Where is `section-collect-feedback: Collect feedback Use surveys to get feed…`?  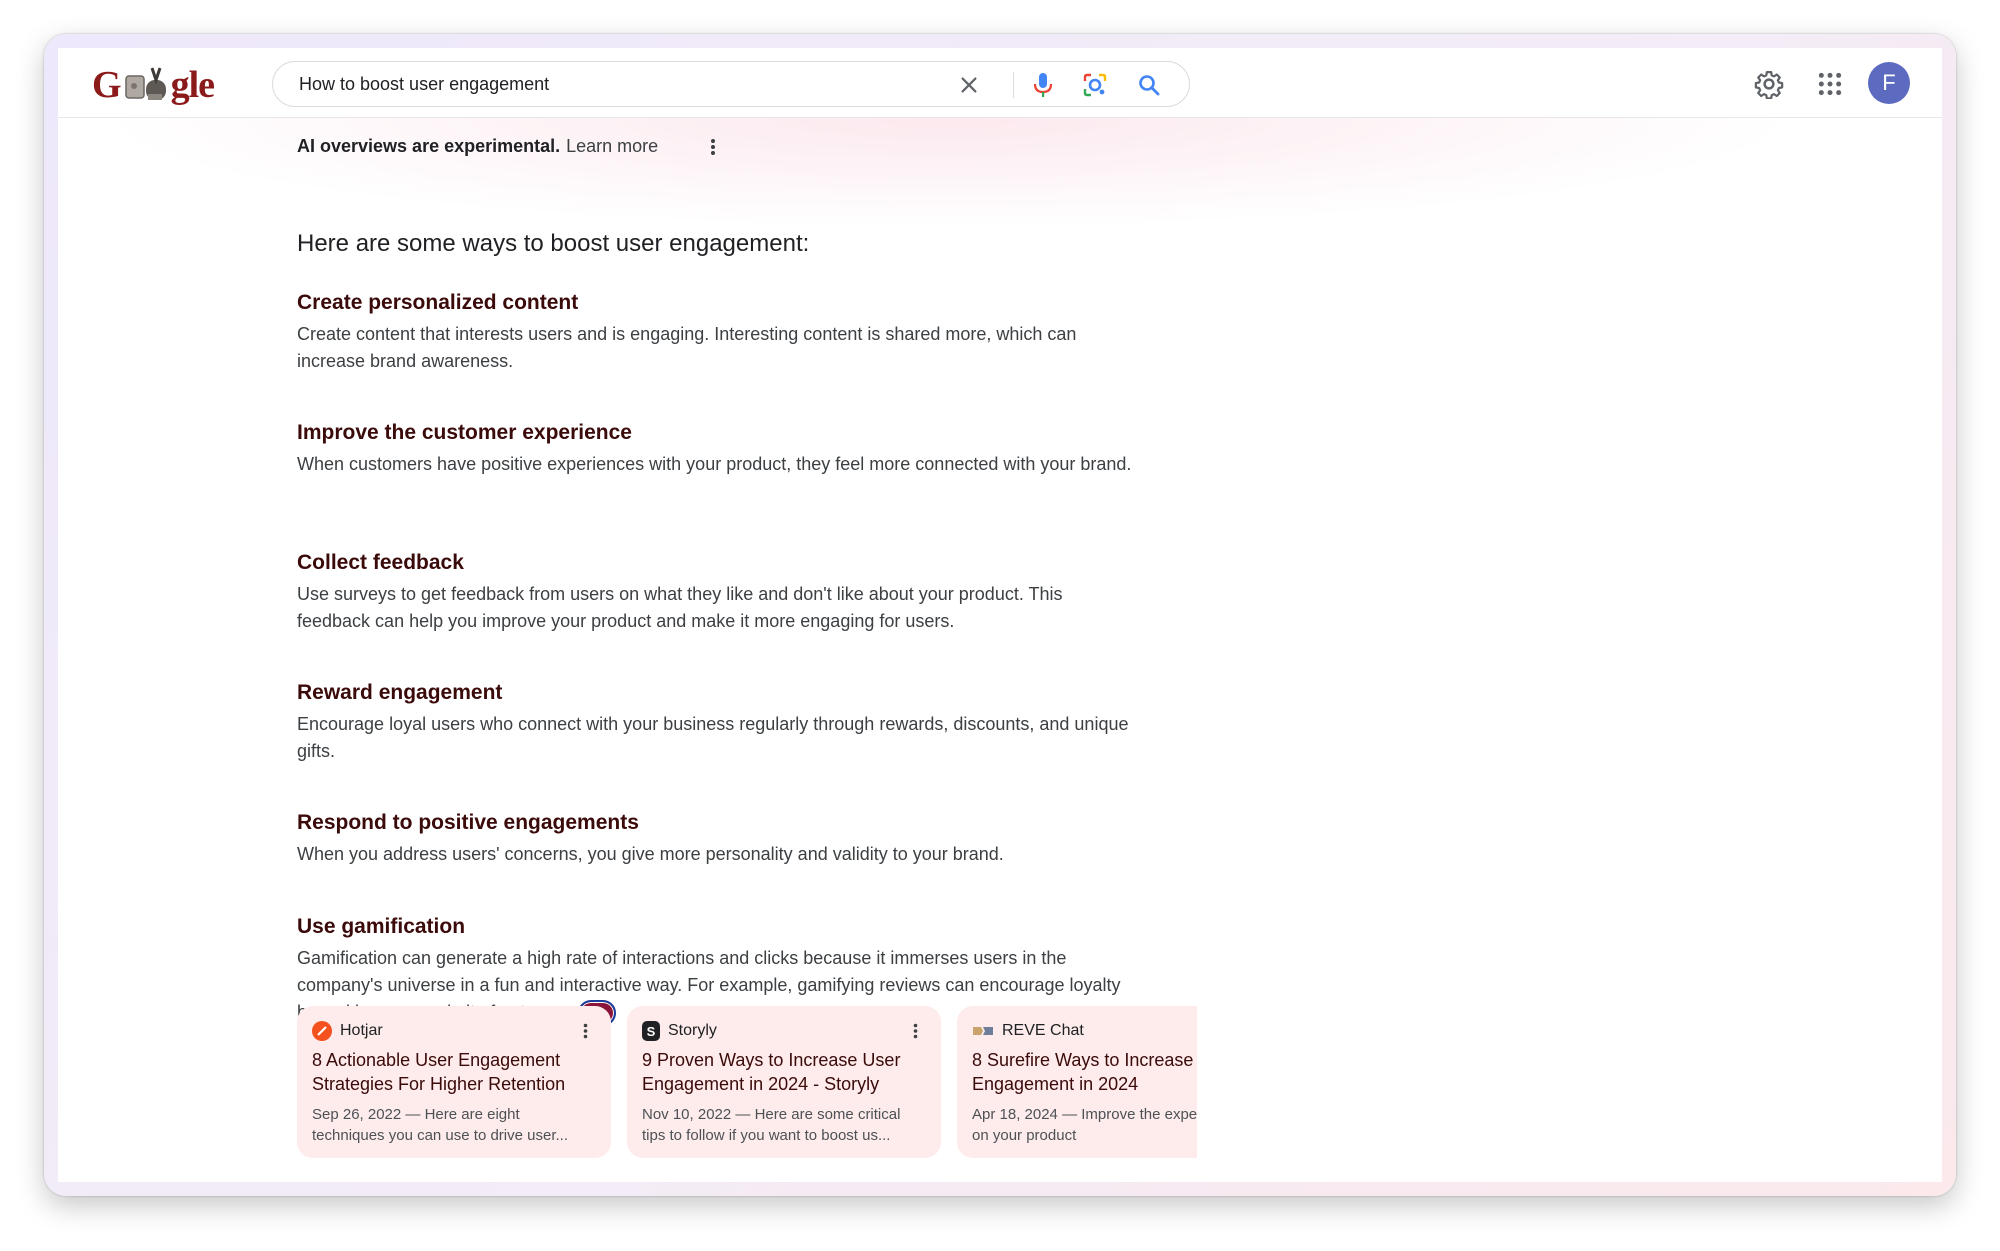
section-collect-feedback: Collect feedback Use surveys to get feed… is located at coordinates (717, 592).